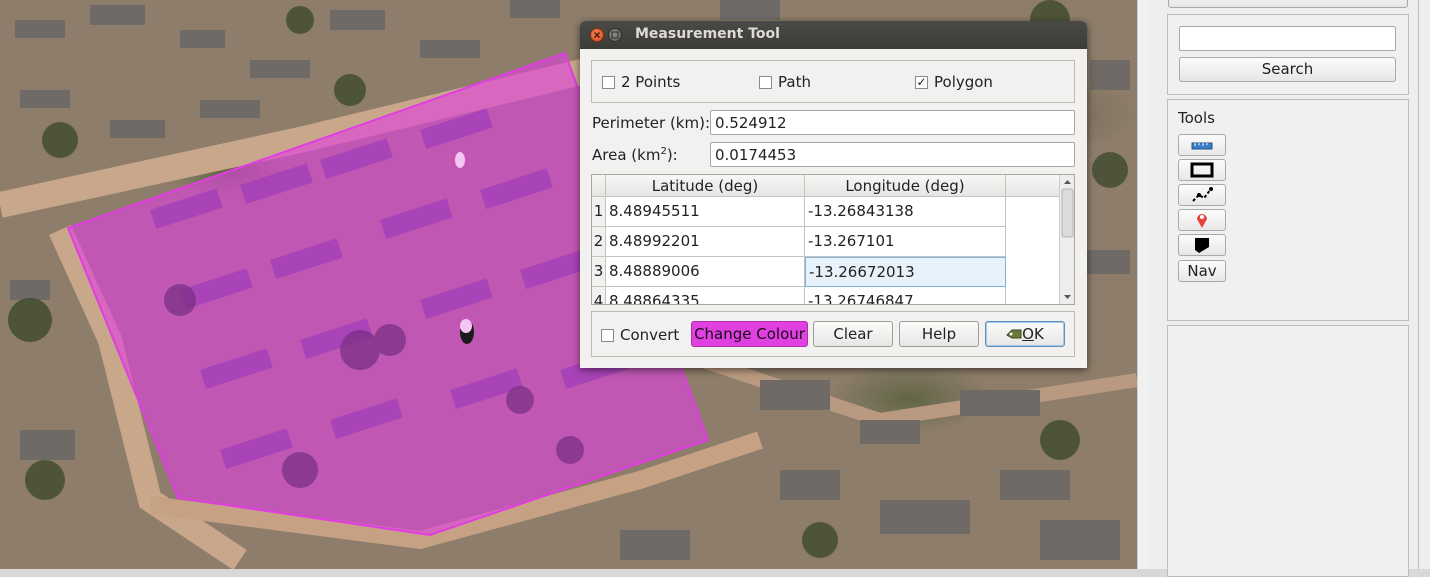 The height and width of the screenshot is (577, 1430). I want to click on longitude-cell: -13.26843138, so click(905, 212).